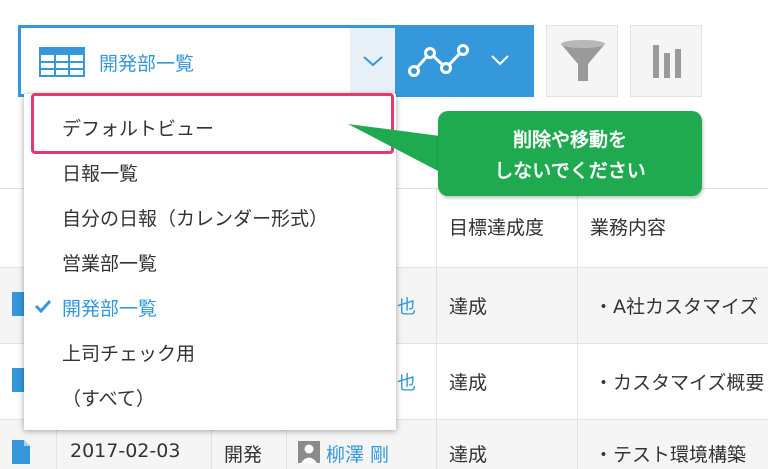  I want to click on bar-chart-icon, so click(667, 61).